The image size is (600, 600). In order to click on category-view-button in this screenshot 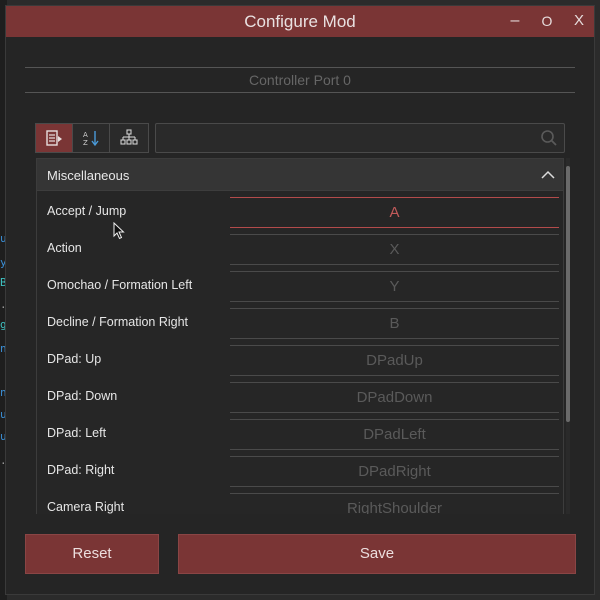, I will do `click(54, 138)`.